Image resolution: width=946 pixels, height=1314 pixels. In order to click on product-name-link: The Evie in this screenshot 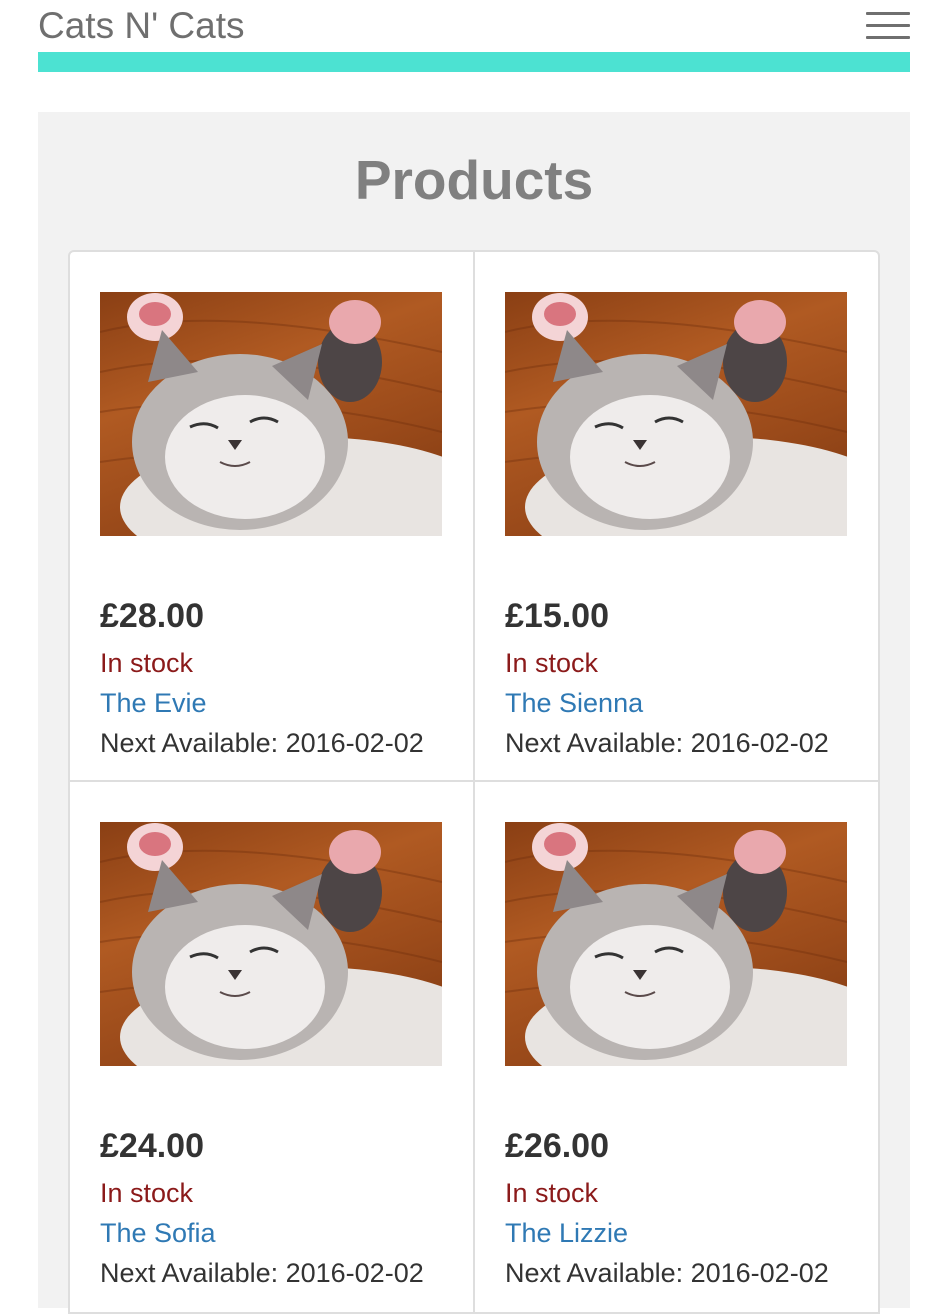, I will do `click(153, 703)`.